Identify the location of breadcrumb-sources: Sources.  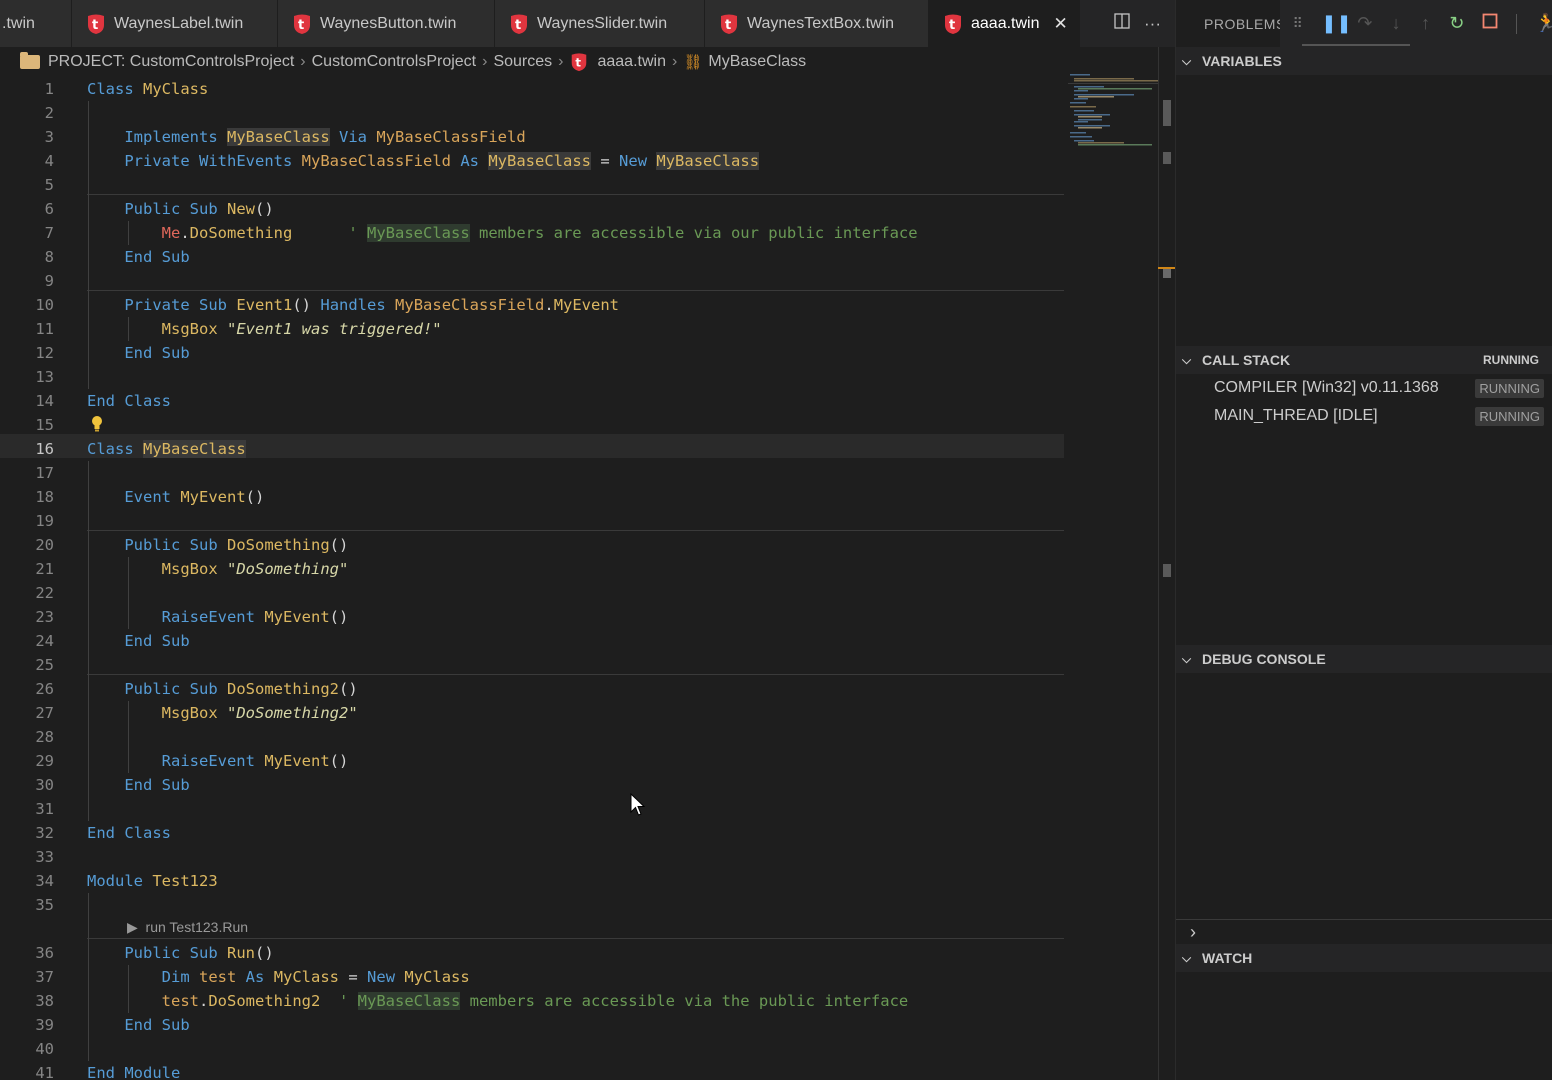
(522, 62).